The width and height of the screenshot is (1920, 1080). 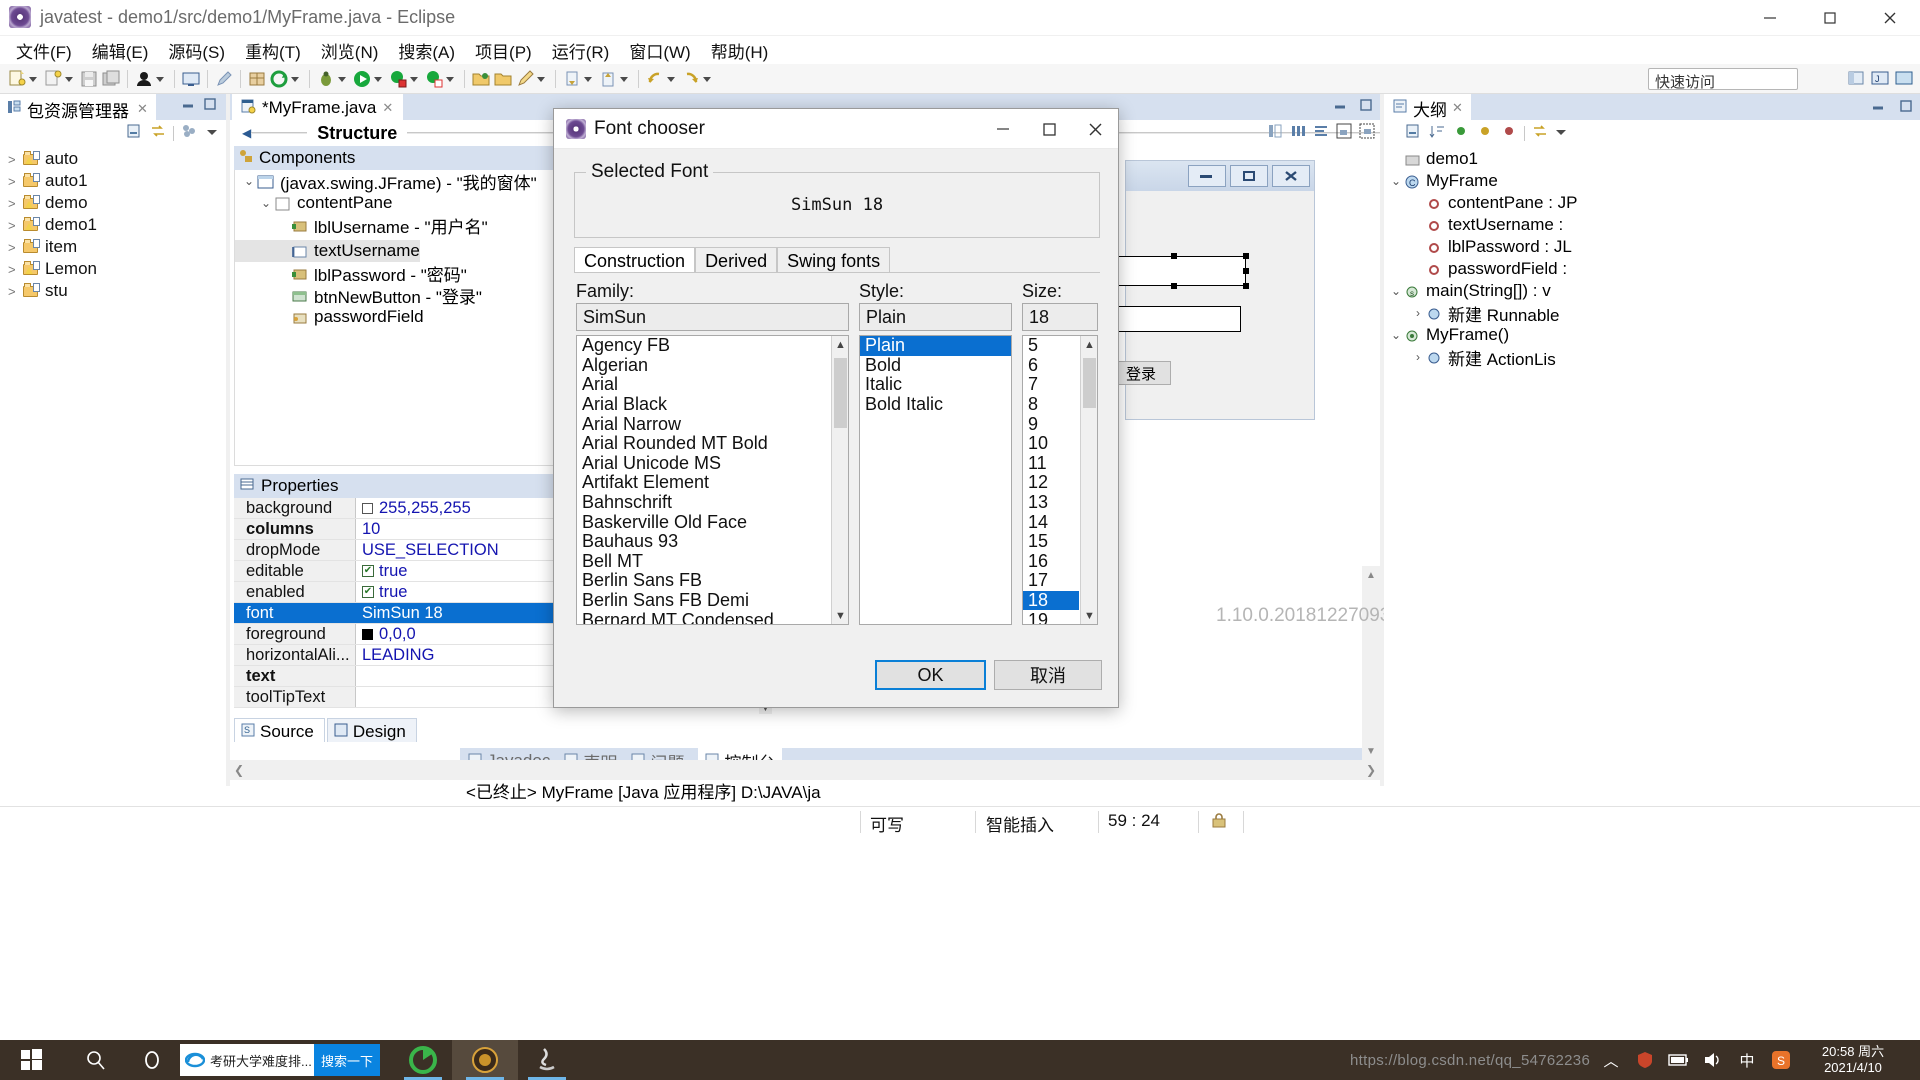 I want to click on pen-disabled-icon, so click(x=224, y=79).